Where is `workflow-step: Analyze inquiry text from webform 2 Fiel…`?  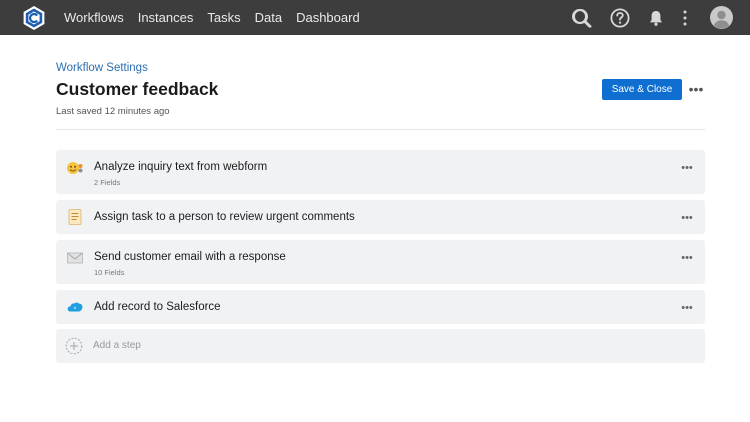
workflow-step: Analyze inquiry text from webform 2 Fiel… is located at coordinates (380, 172).